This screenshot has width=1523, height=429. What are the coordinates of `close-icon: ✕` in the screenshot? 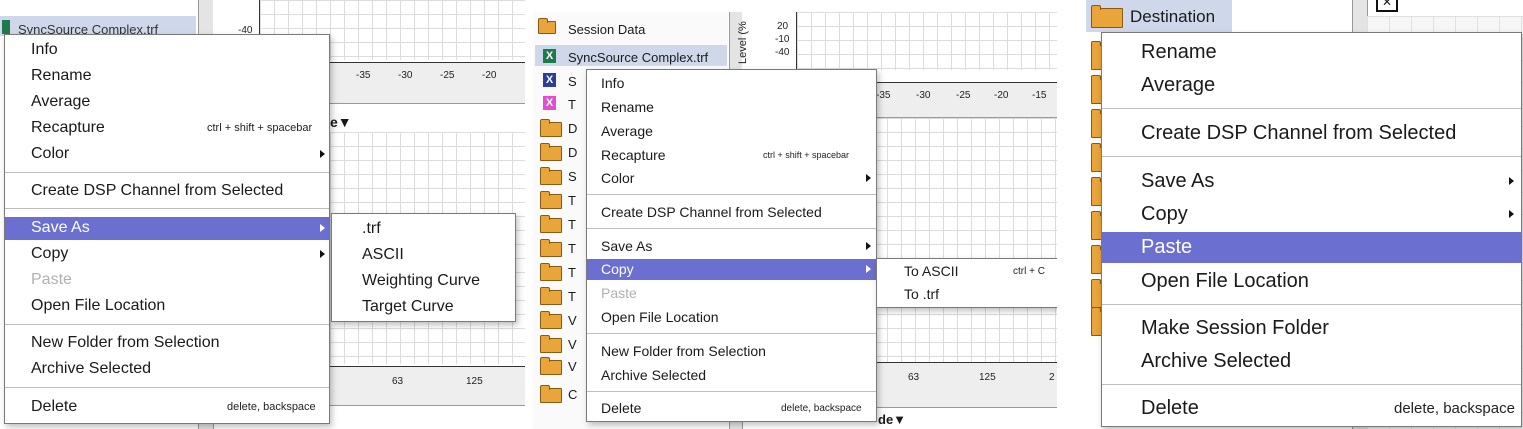 It's located at (1387, 6).